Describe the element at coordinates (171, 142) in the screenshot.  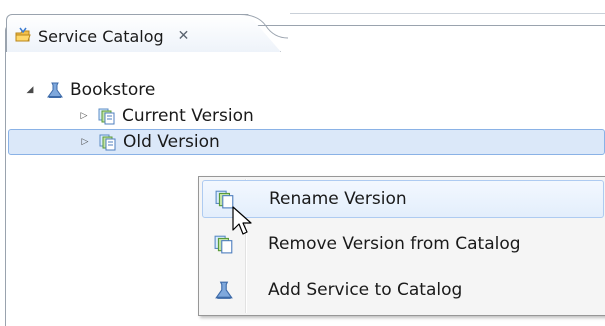
I see `tree-item-label: Old Version` at that location.